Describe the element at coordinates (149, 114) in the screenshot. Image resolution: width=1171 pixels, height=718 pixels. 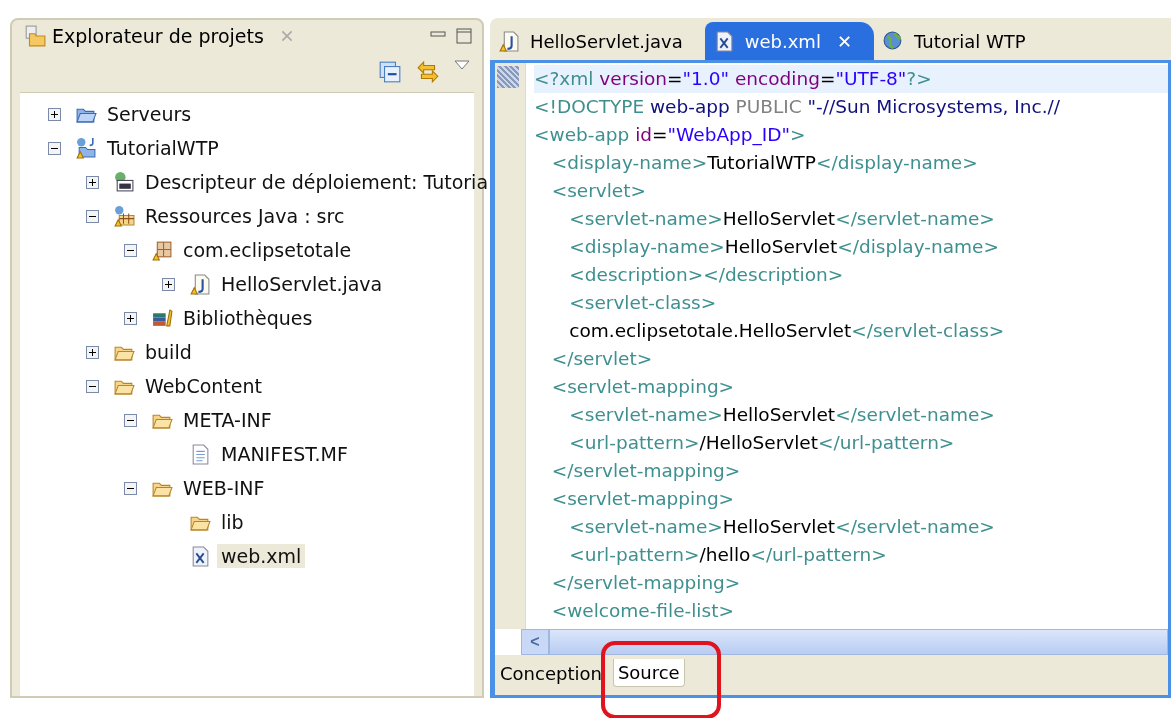
I see `tree-item: Serveurs` at that location.